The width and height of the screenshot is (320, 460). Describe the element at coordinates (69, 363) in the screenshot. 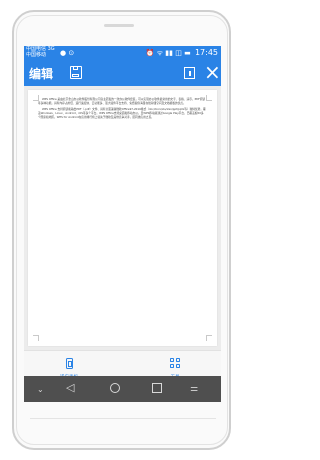

I see `phone-icon` at that location.